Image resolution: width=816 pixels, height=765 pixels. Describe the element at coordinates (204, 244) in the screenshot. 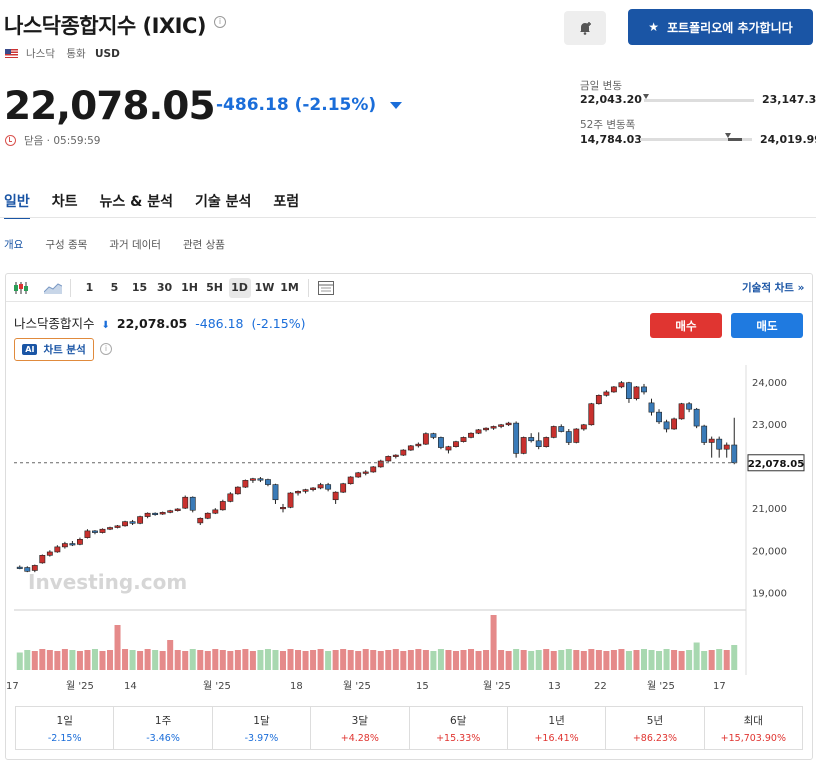

I see `subtab-related: 관련 상품` at that location.